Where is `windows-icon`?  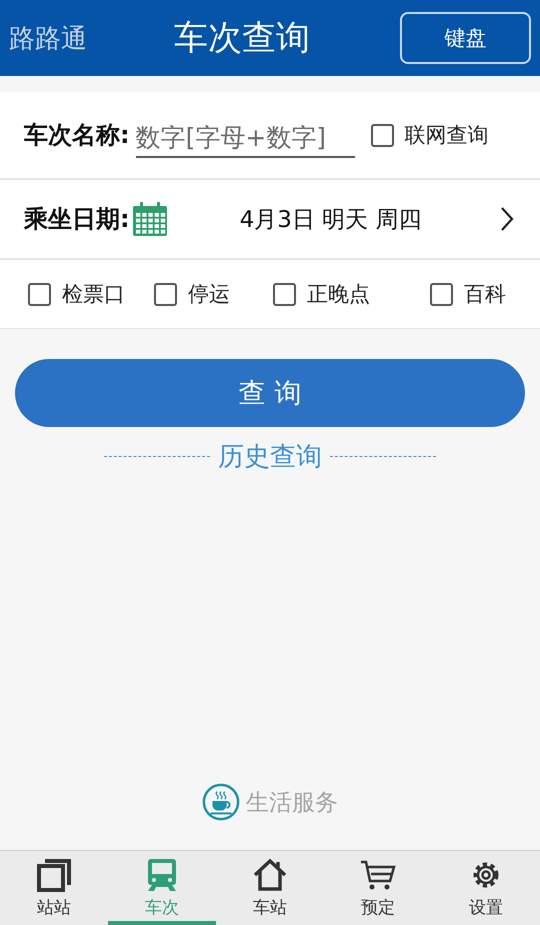
windows-icon is located at coordinates (54, 875).